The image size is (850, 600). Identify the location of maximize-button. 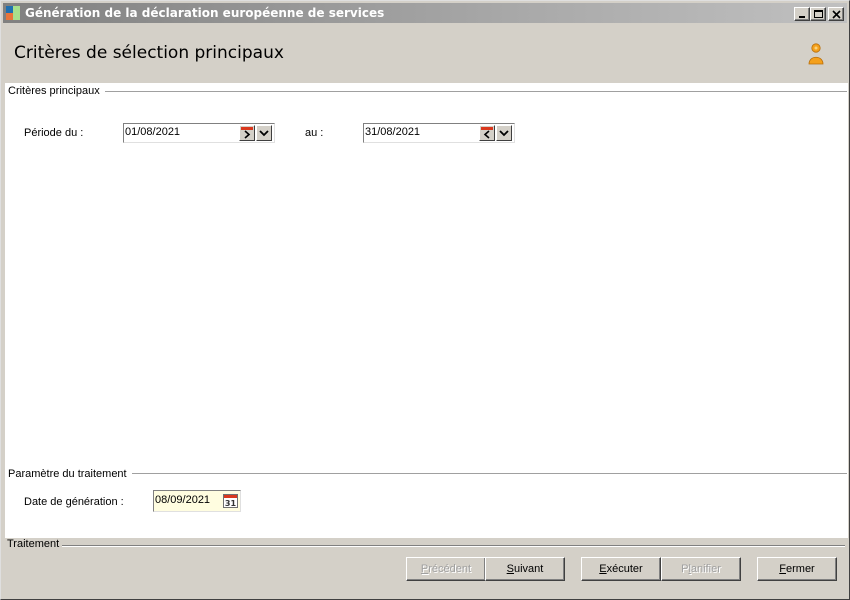
(818, 14).